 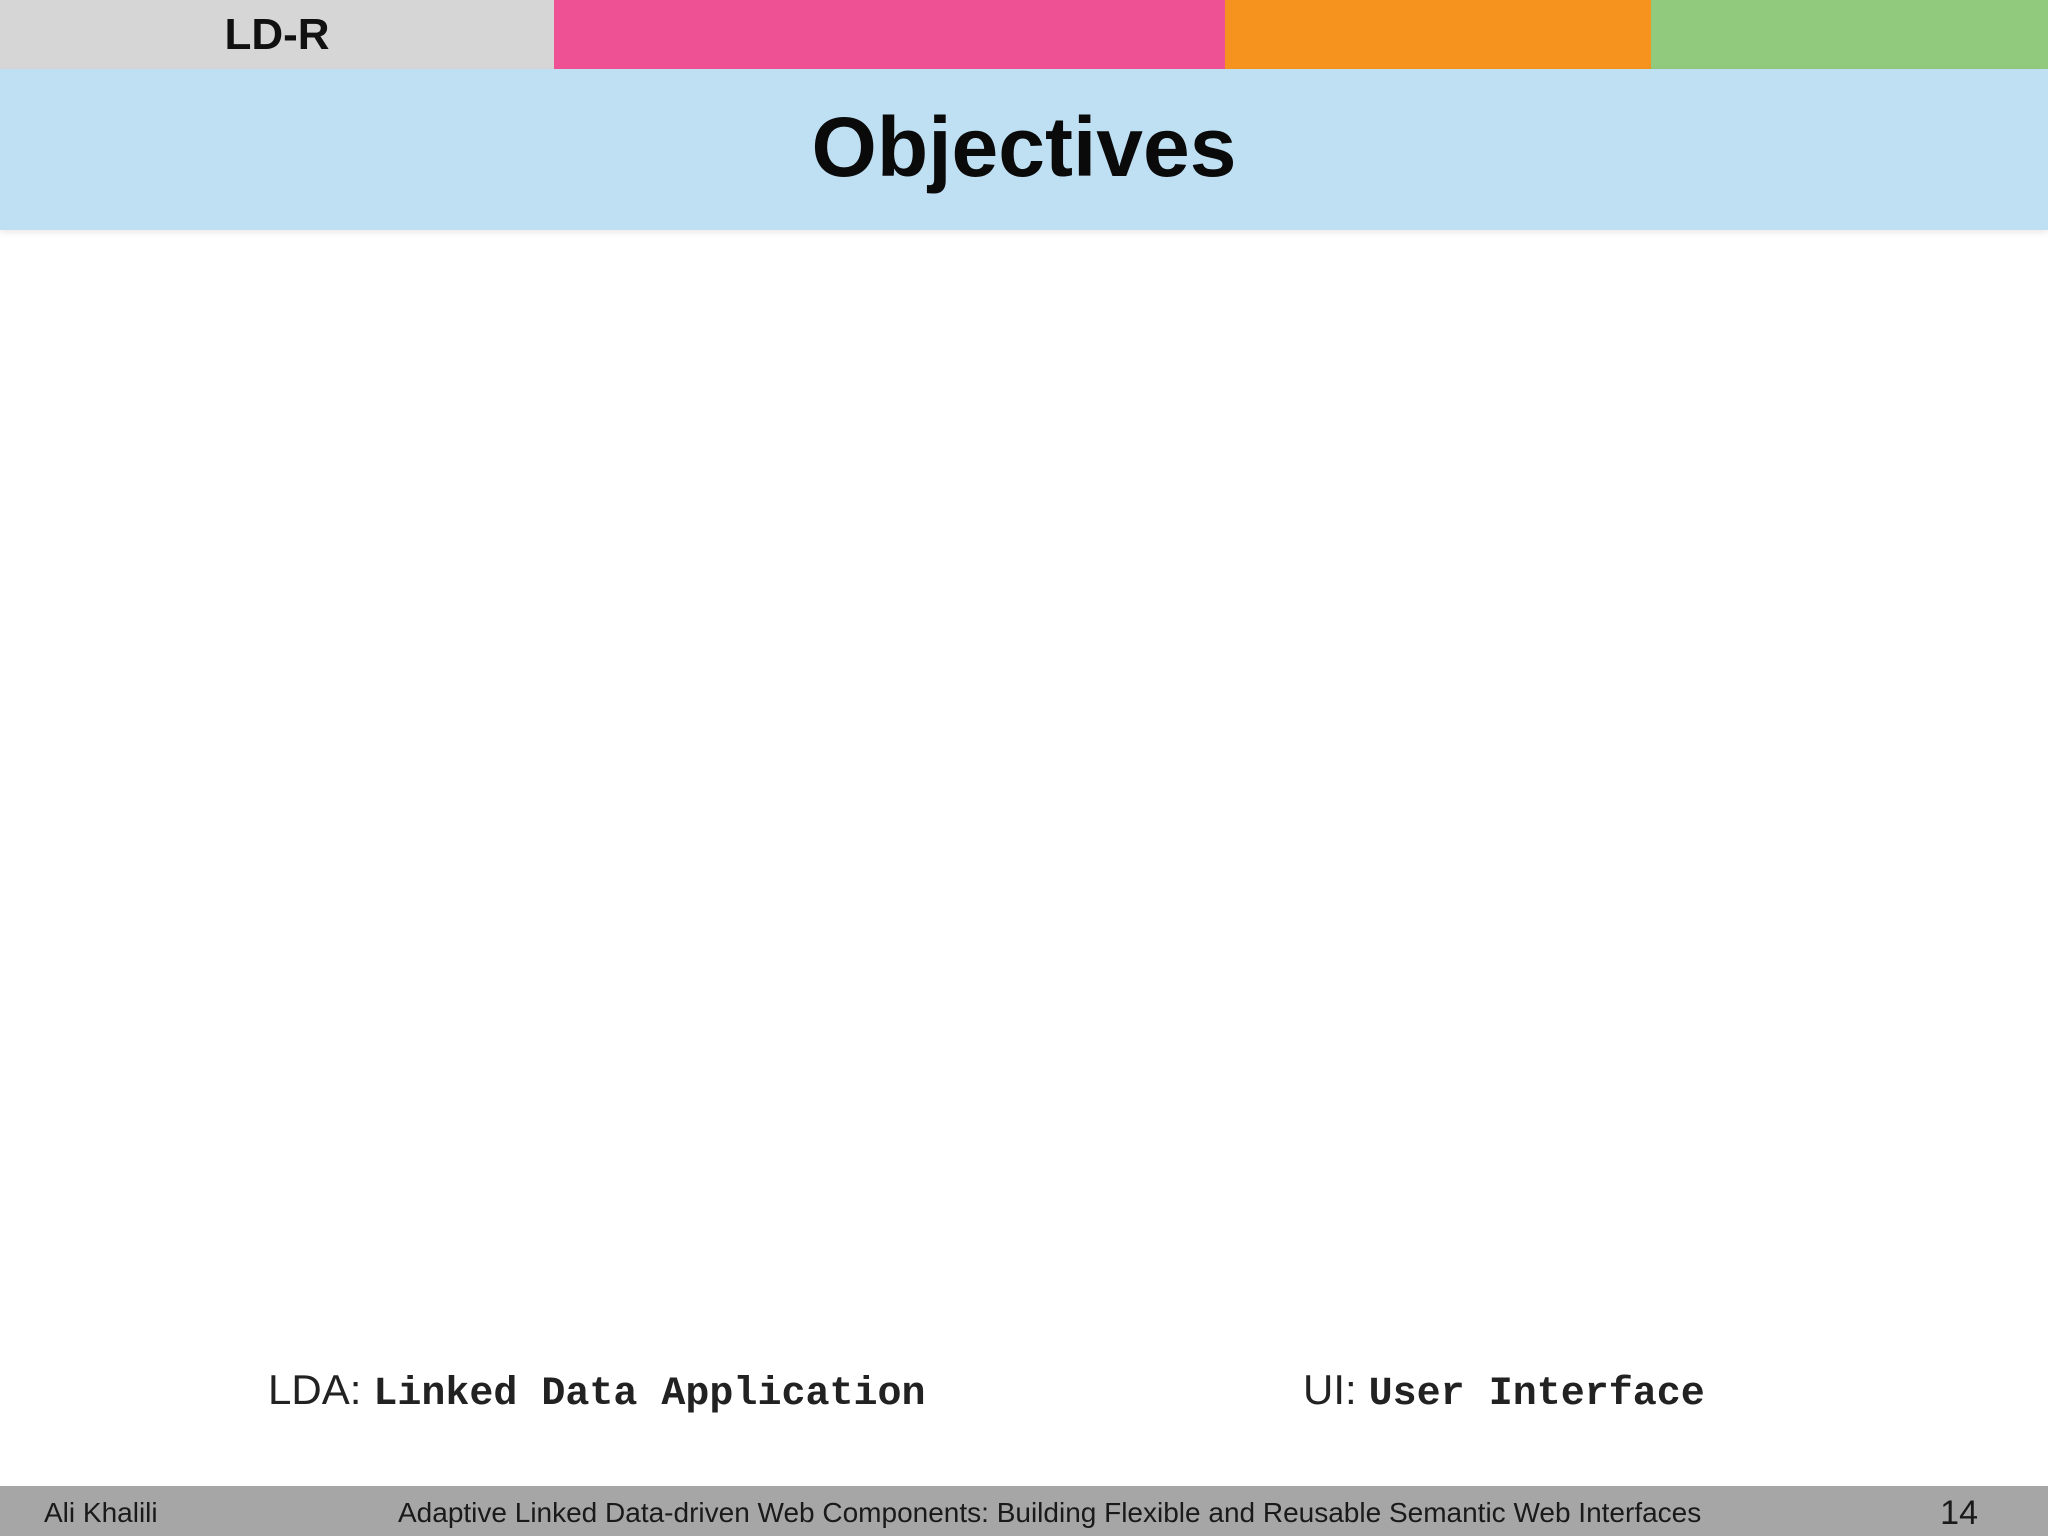 I want to click on footer-page-number: 14, so click(x=1959, y=1513).